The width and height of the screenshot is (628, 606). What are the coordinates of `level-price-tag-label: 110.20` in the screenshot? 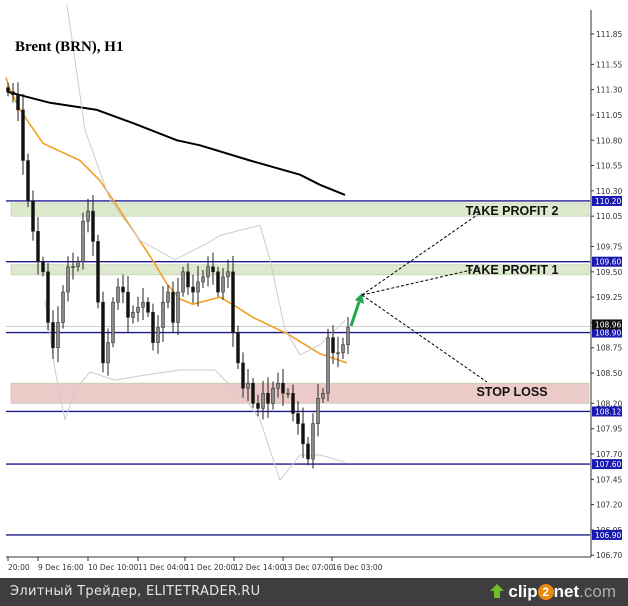 It's located at (608, 201).